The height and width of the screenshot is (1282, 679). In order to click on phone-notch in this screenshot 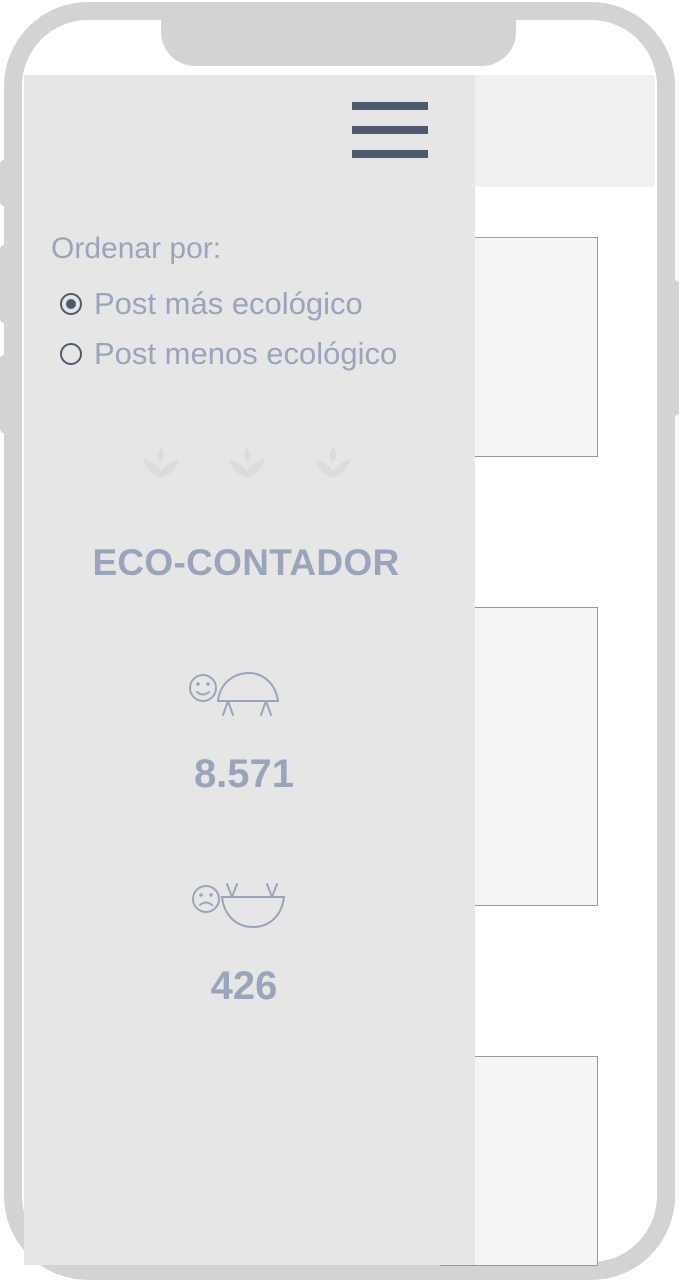, I will do `click(338, 41)`.